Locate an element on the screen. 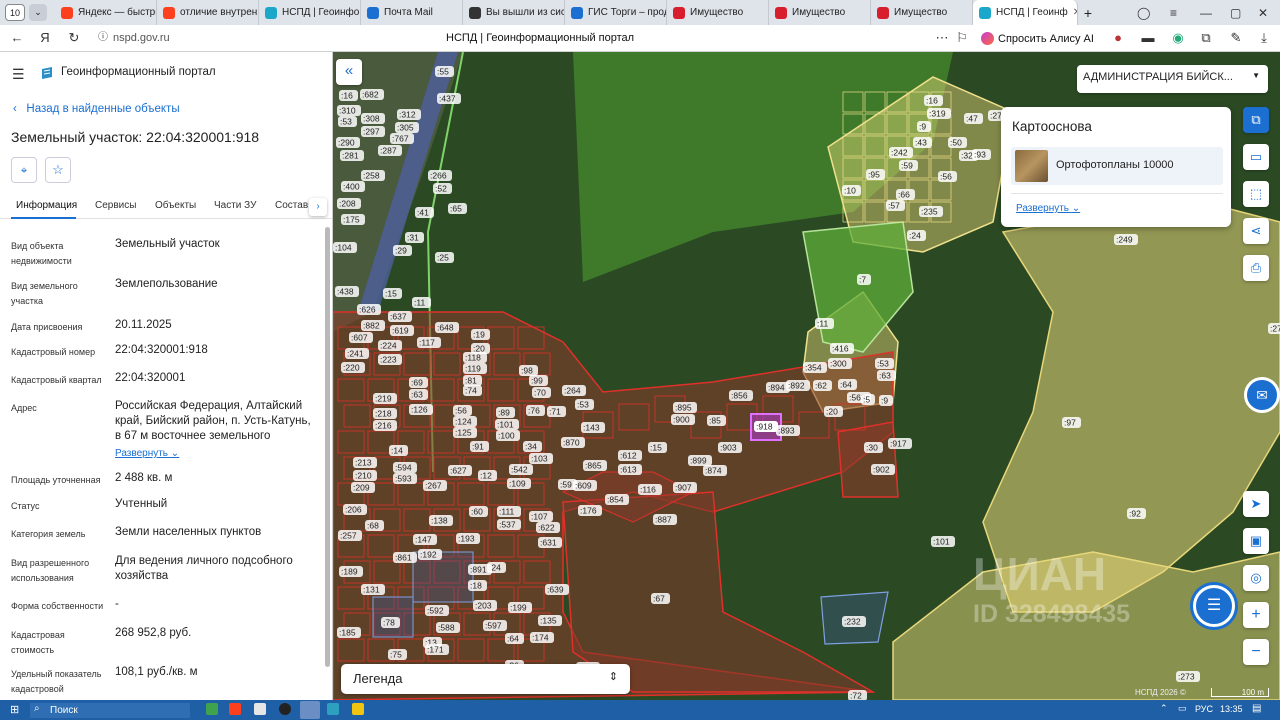 This screenshot has width=1280, height=720. extension-icon: ◉ is located at coordinates (1178, 38).